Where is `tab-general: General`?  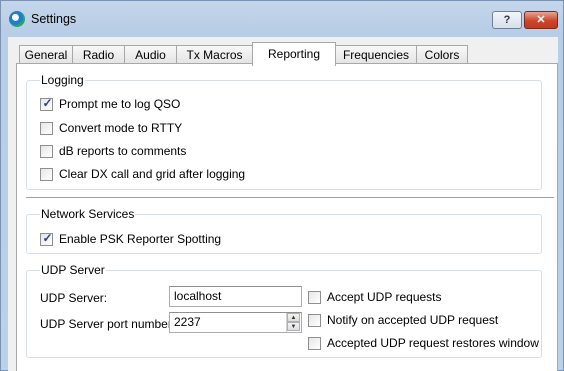 tab-general: General is located at coordinates (46, 55).